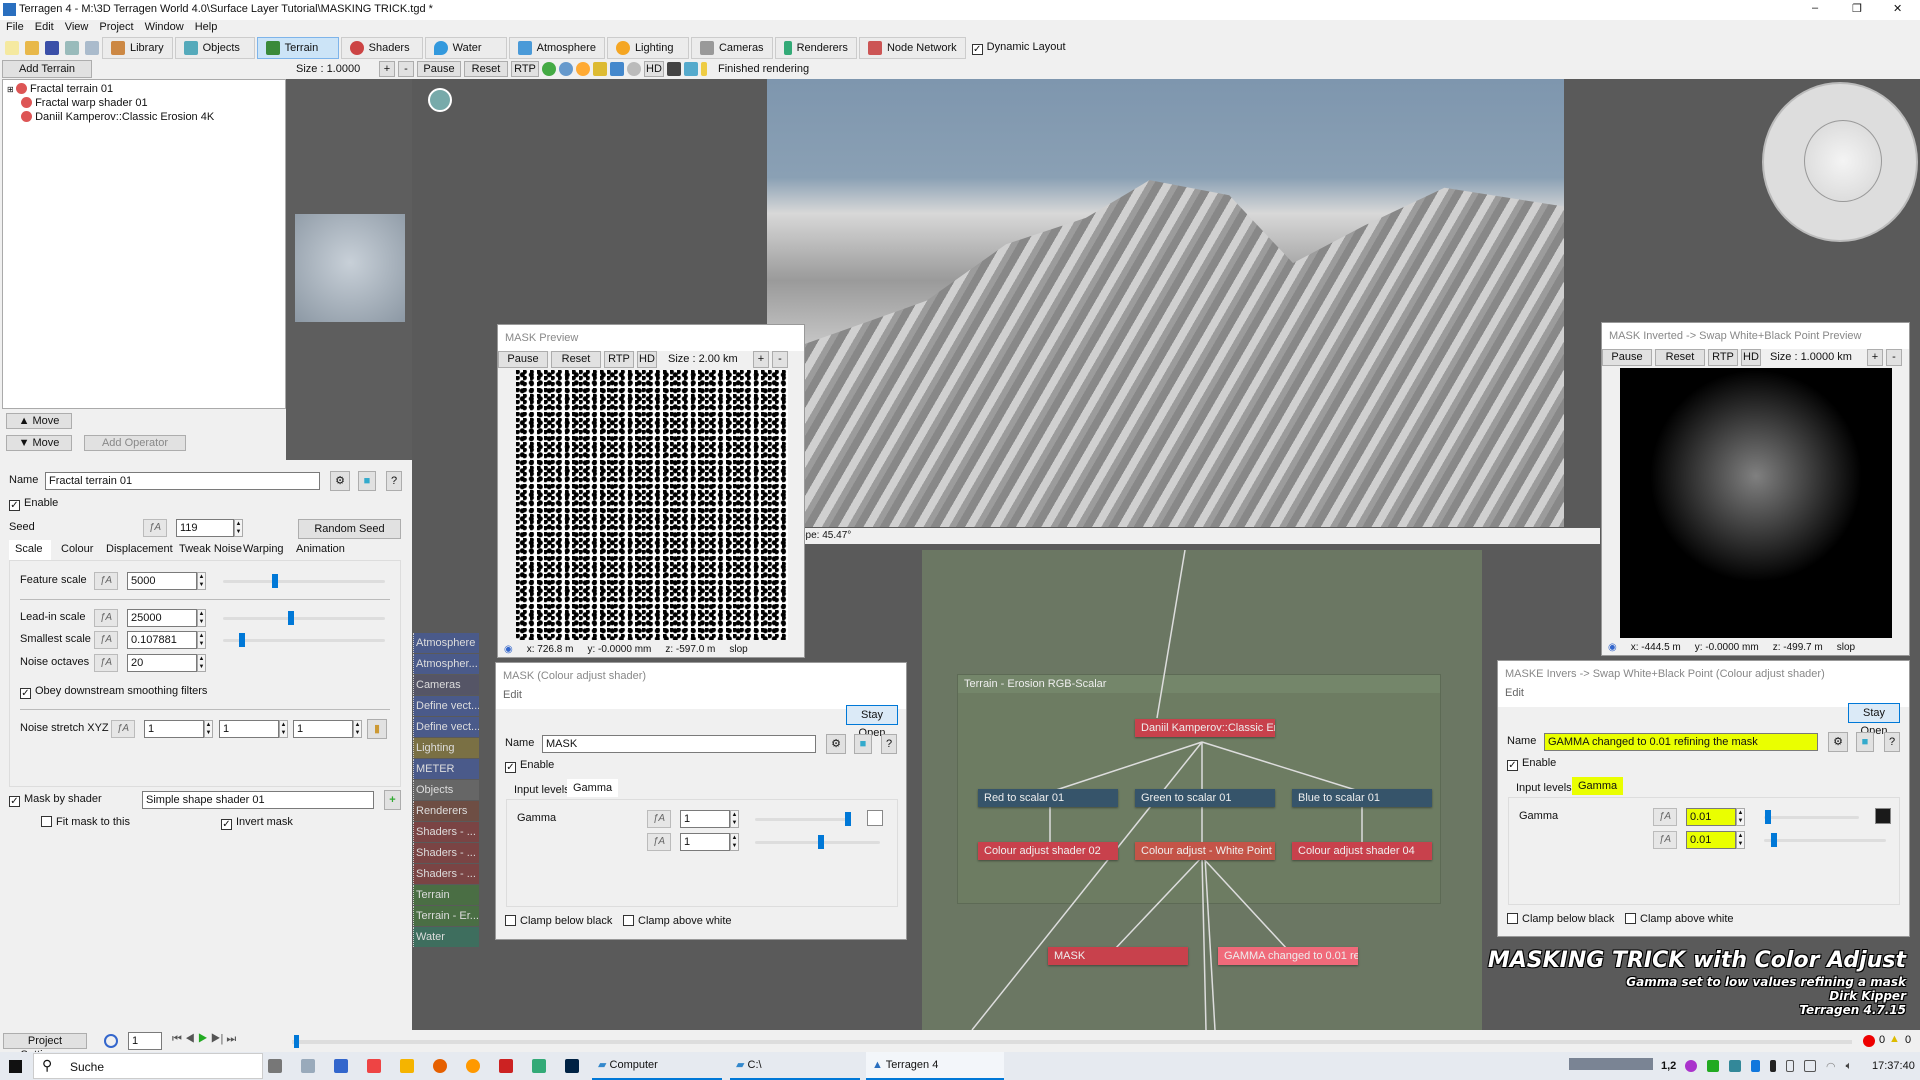 This screenshot has height=1080, width=1920. Describe the element at coordinates (593, 788) in the screenshot. I see `tab-gamma: Gamma` at that location.